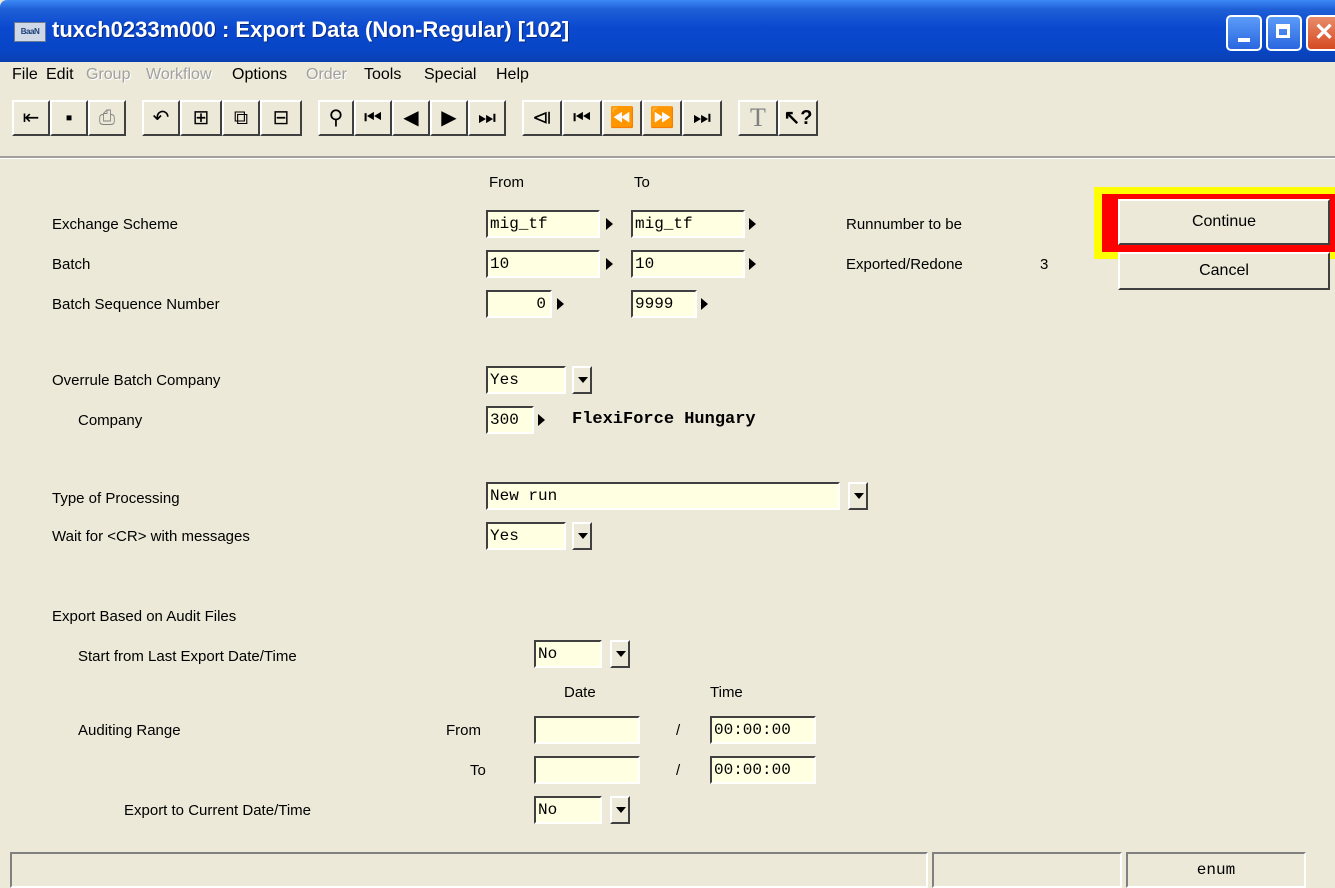 Image resolution: width=1335 pixels, height=888 pixels. What do you see at coordinates (519, 304) in the screenshot?
I see `batch-seq-from-input: 0` at bounding box center [519, 304].